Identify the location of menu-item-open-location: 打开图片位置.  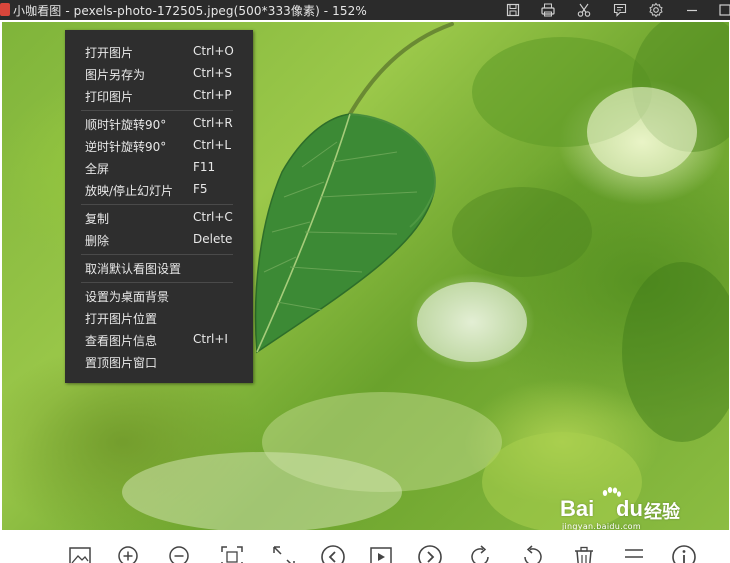
(159, 318).